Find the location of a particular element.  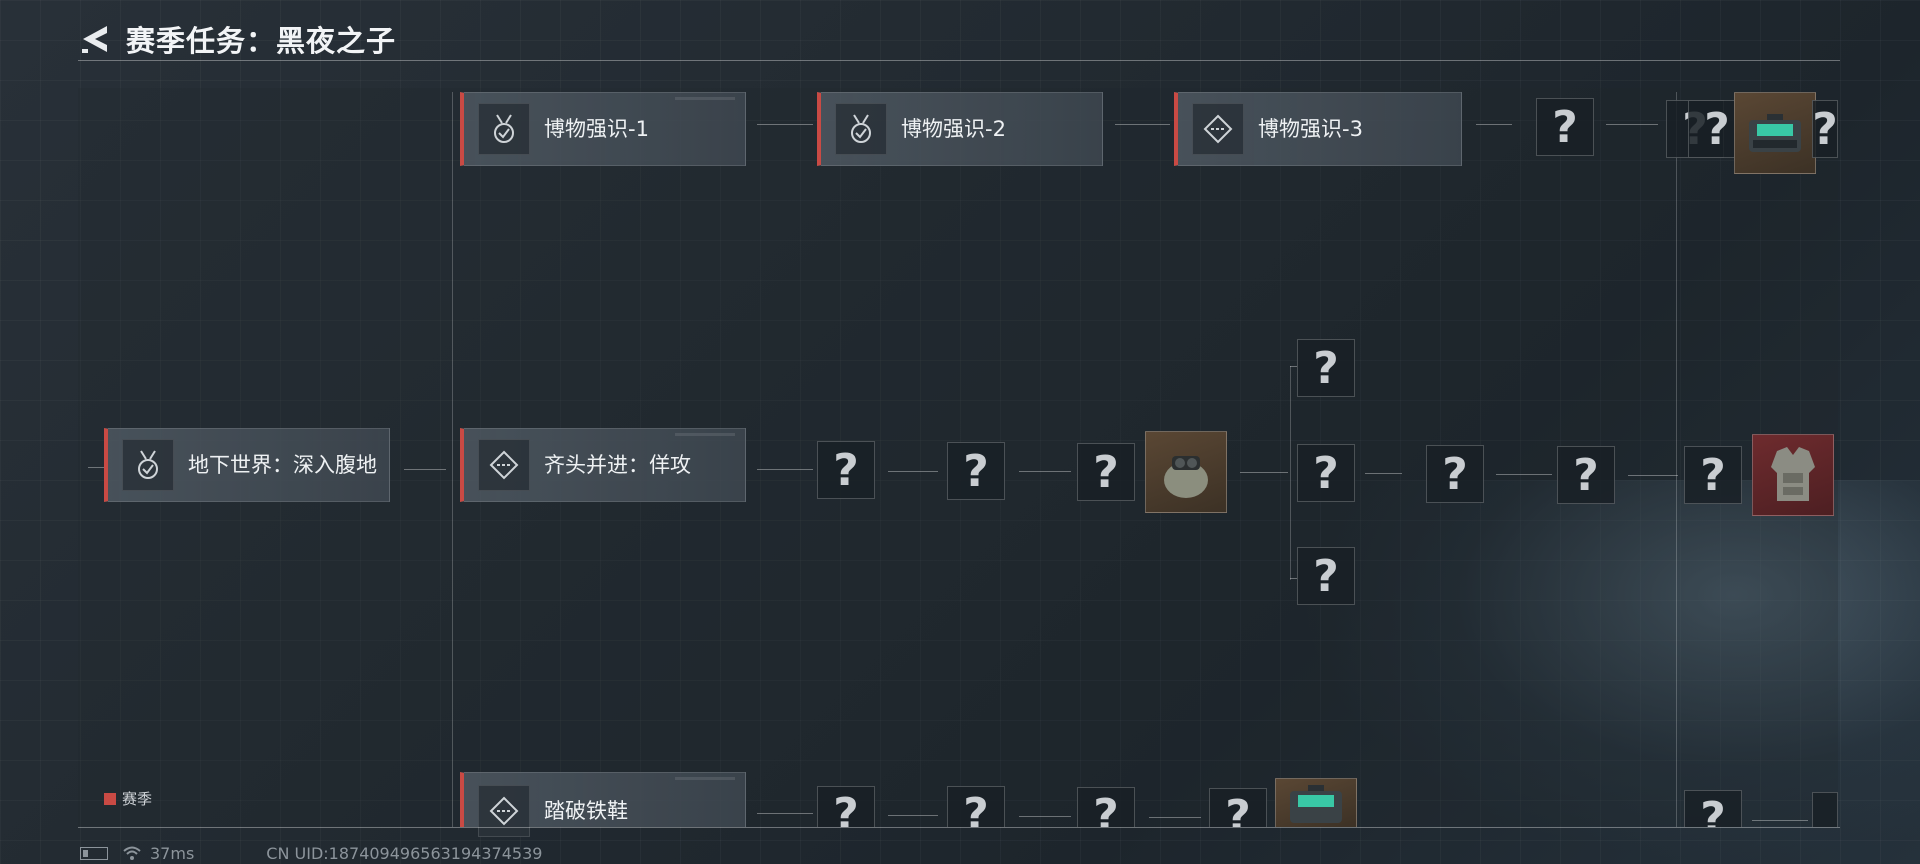

back-arrow-icon is located at coordinates (94, 39).